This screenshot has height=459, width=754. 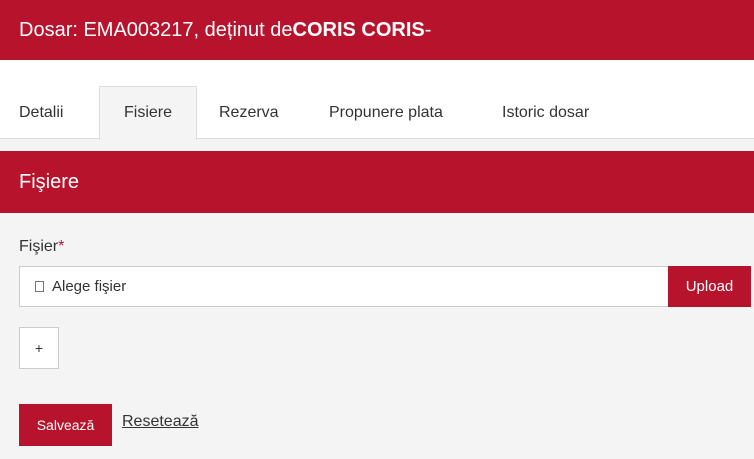 I want to click on file-placeholder: Alege fişier, so click(x=89, y=286).